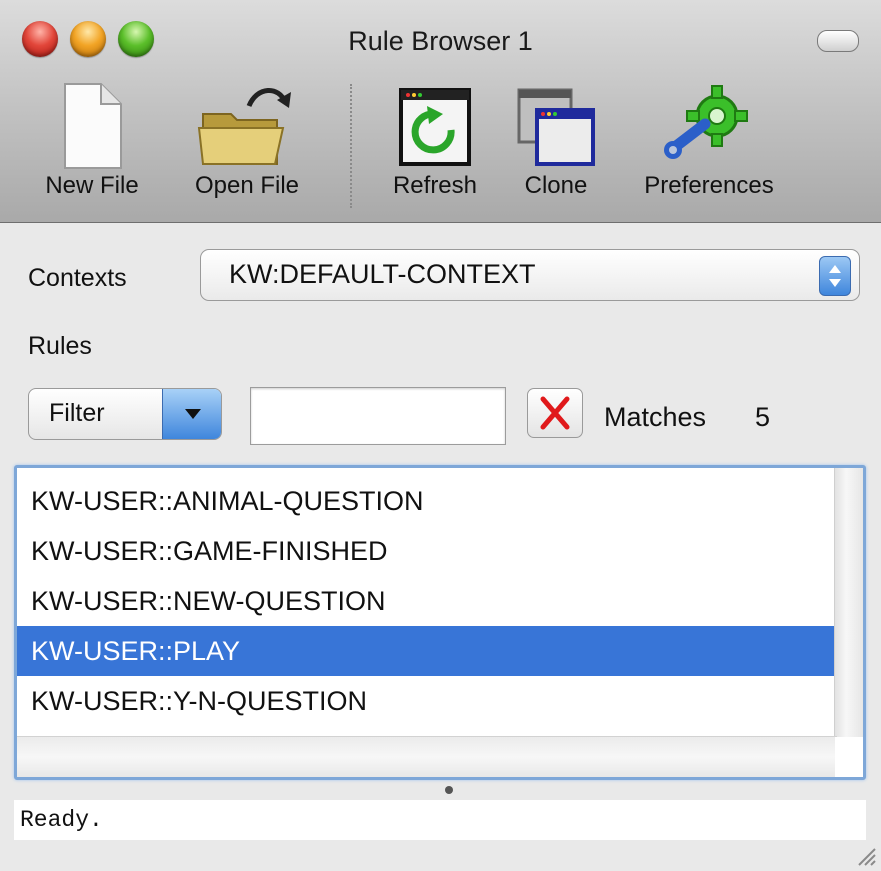 Image resolution: width=881 pixels, height=871 pixels. I want to click on window-title: Rule Browser 1, so click(440, 41).